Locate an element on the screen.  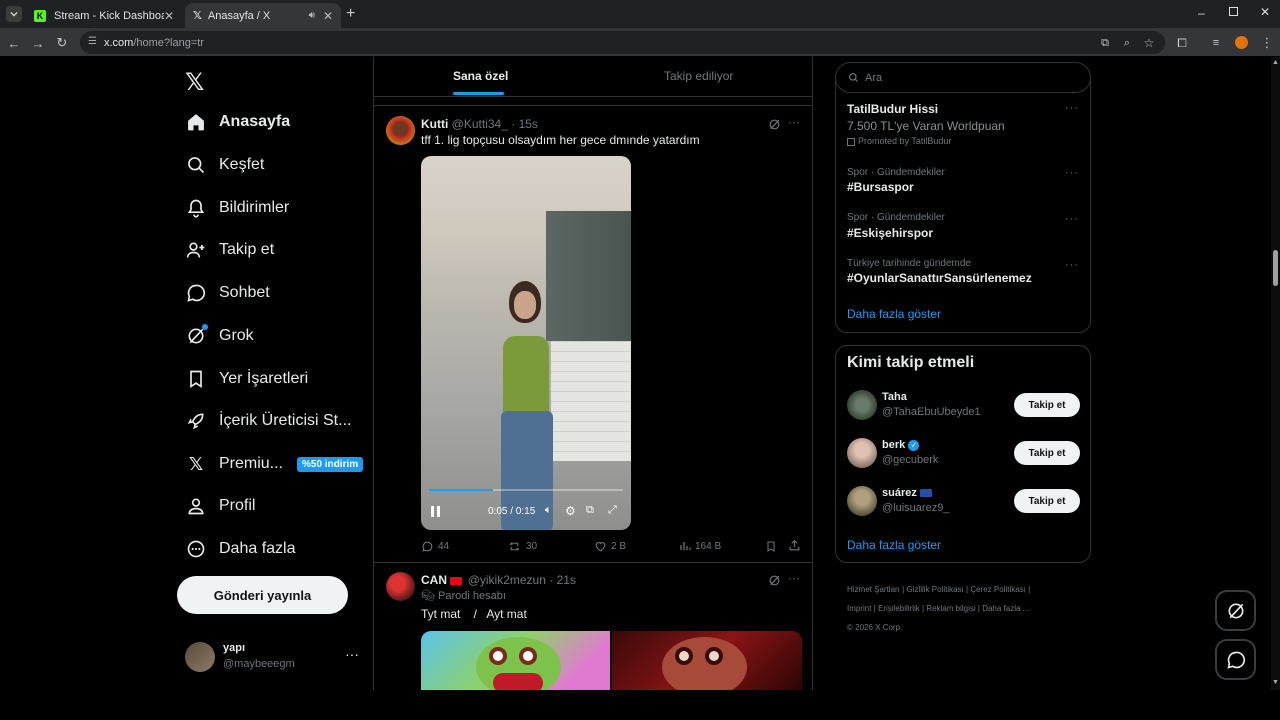
trend-name: #Eskişehirspor is located at coordinates (890, 233).